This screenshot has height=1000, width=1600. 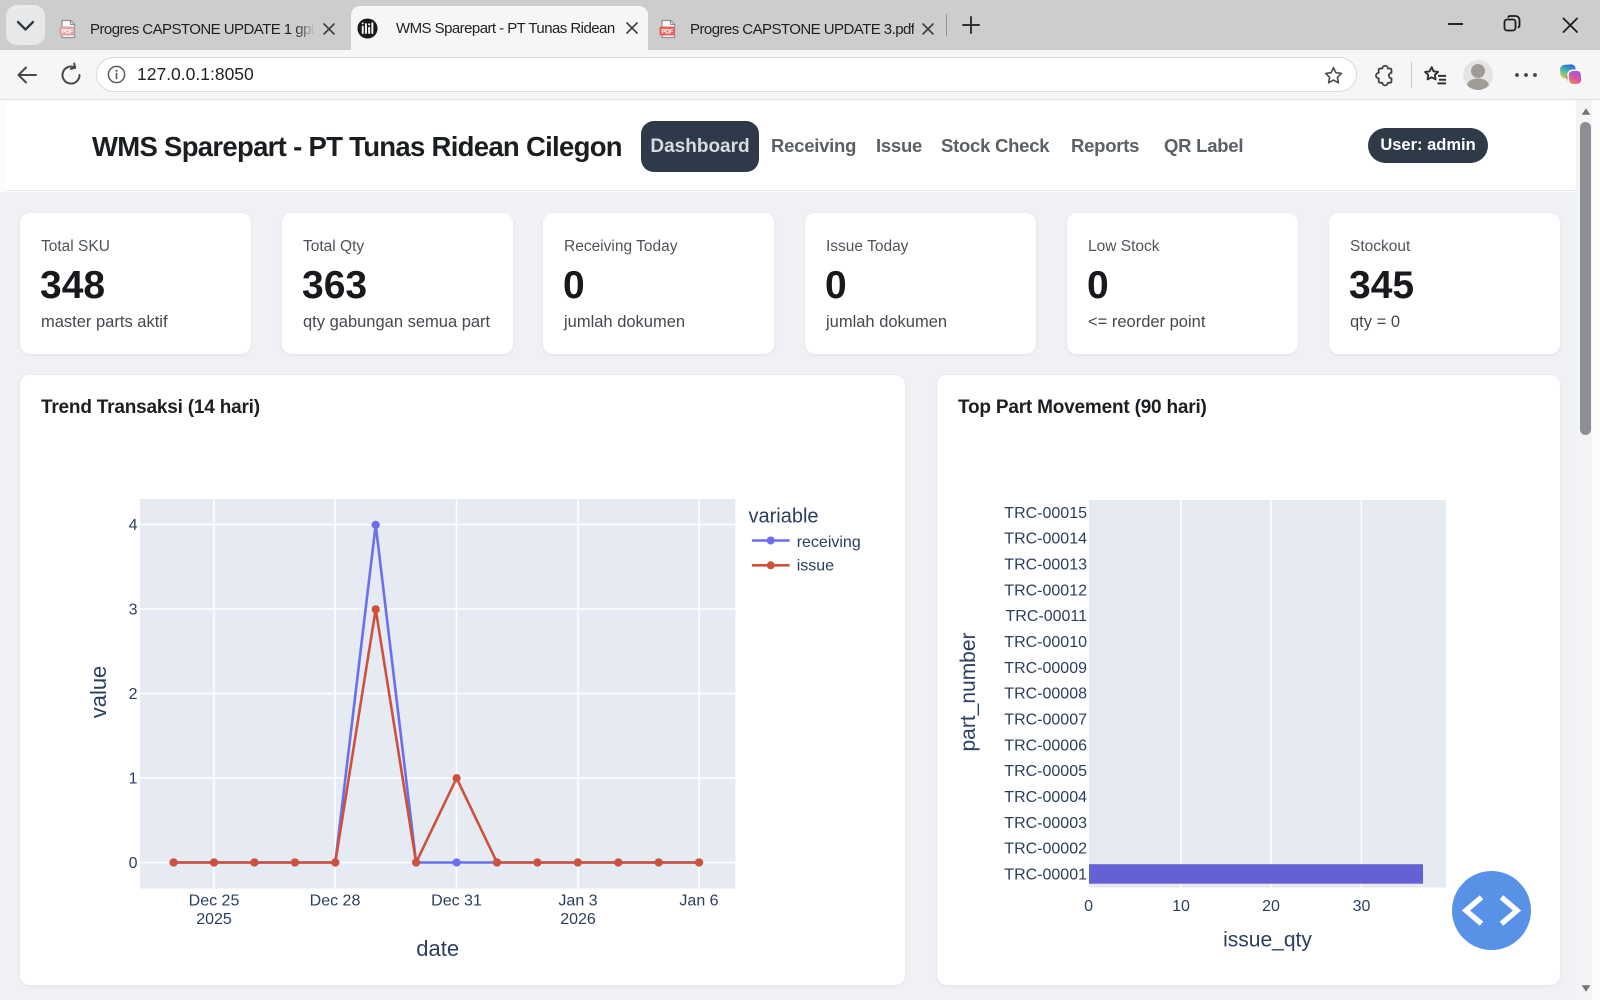 I want to click on svg-text: value, so click(x=98, y=692).